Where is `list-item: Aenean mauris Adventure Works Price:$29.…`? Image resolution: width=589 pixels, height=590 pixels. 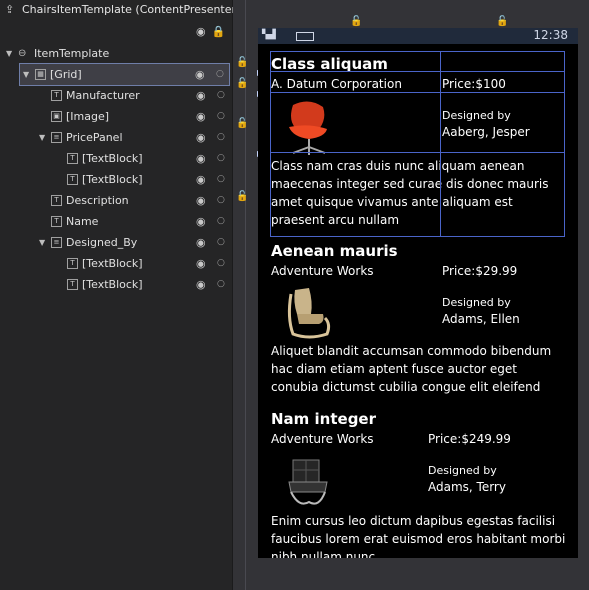 list-item: Aenean mauris Adventure Works Price:$29.… is located at coordinates (421, 326).